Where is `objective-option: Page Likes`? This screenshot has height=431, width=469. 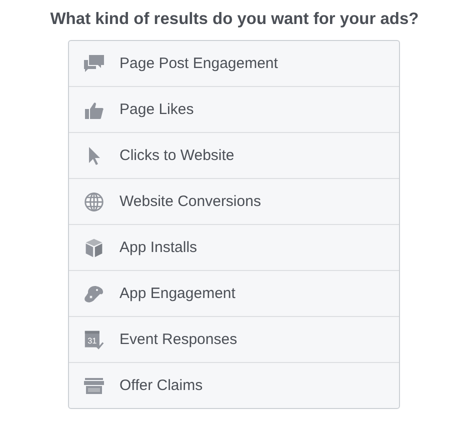 objective-option: Page Likes is located at coordinates (233, 109).